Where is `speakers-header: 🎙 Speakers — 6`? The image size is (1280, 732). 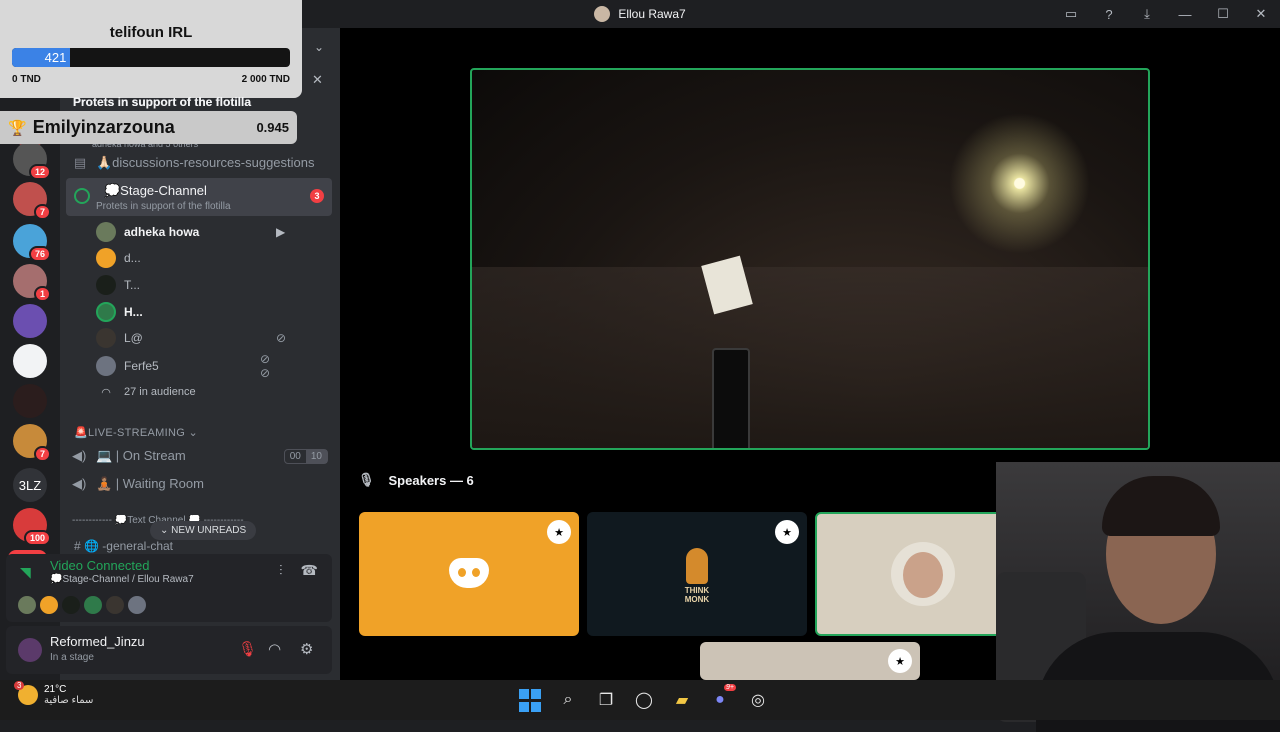
speakers-header: 🎙 Speakers — 6 is located at coordinates (416, 480).